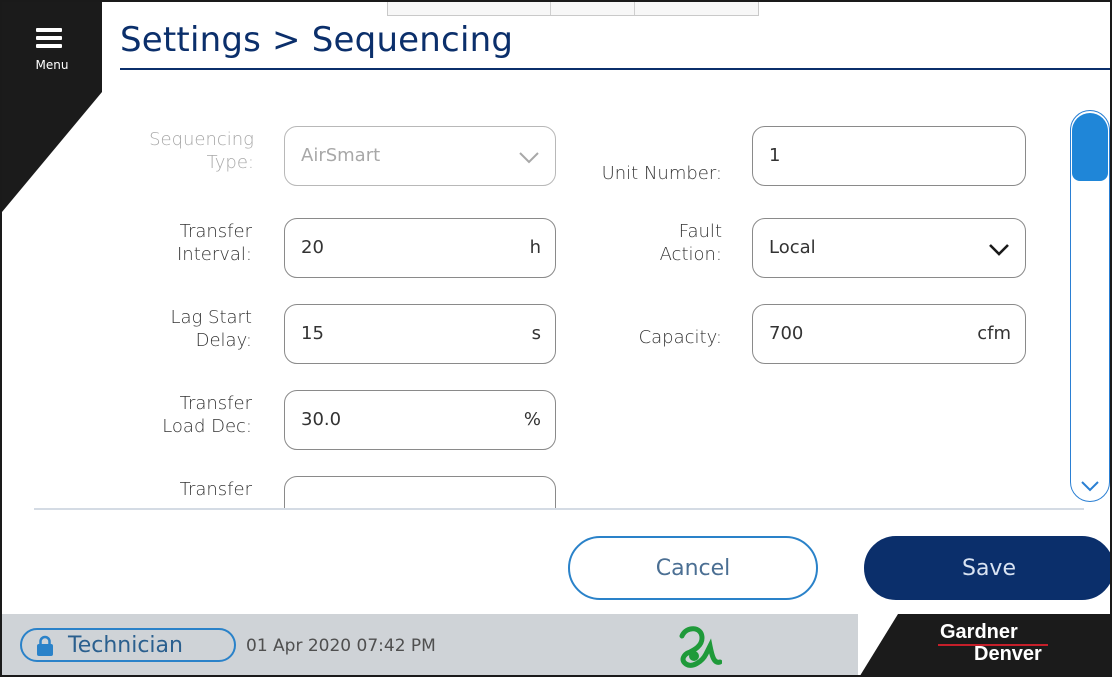 The image size is (1112, 677). What do you see at coordinates (994, 333) in the screenshot?
I see `capacity-unit: cfm` at bounding box center [994, 333].